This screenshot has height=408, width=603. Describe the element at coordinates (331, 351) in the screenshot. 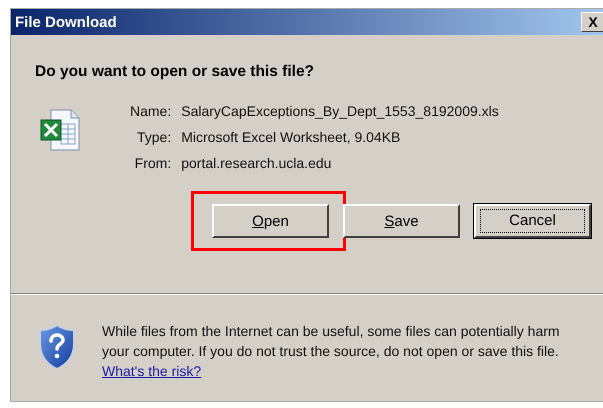

I see `warning-text: While files from the Internet can be useful, some files can potentially harm your computer. If you do not trust the source, do not open or save this file. What's the risk?` at that location.